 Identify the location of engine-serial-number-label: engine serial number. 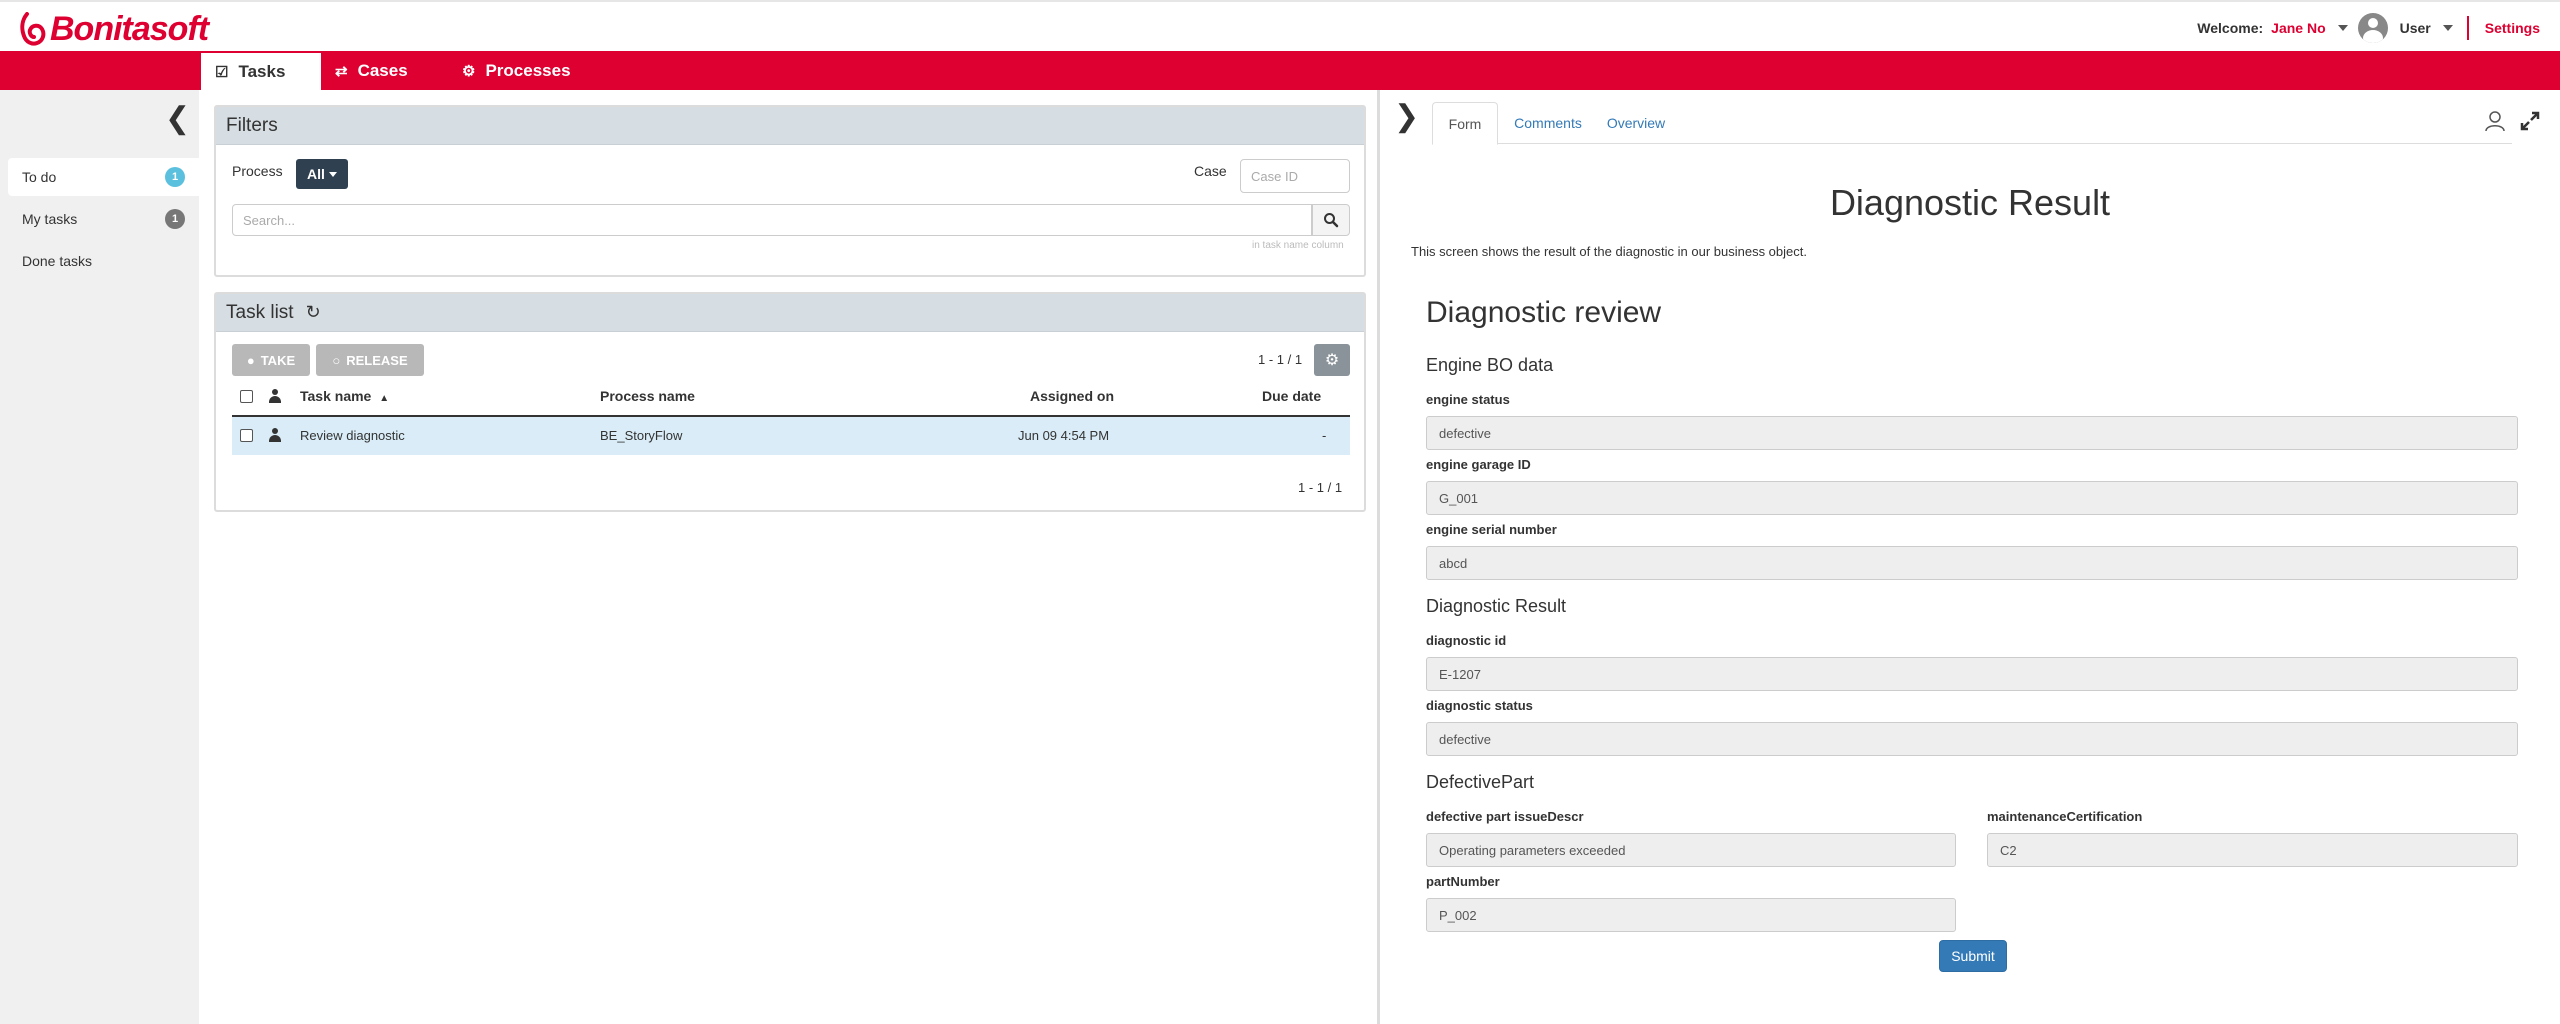
(1491, 529).